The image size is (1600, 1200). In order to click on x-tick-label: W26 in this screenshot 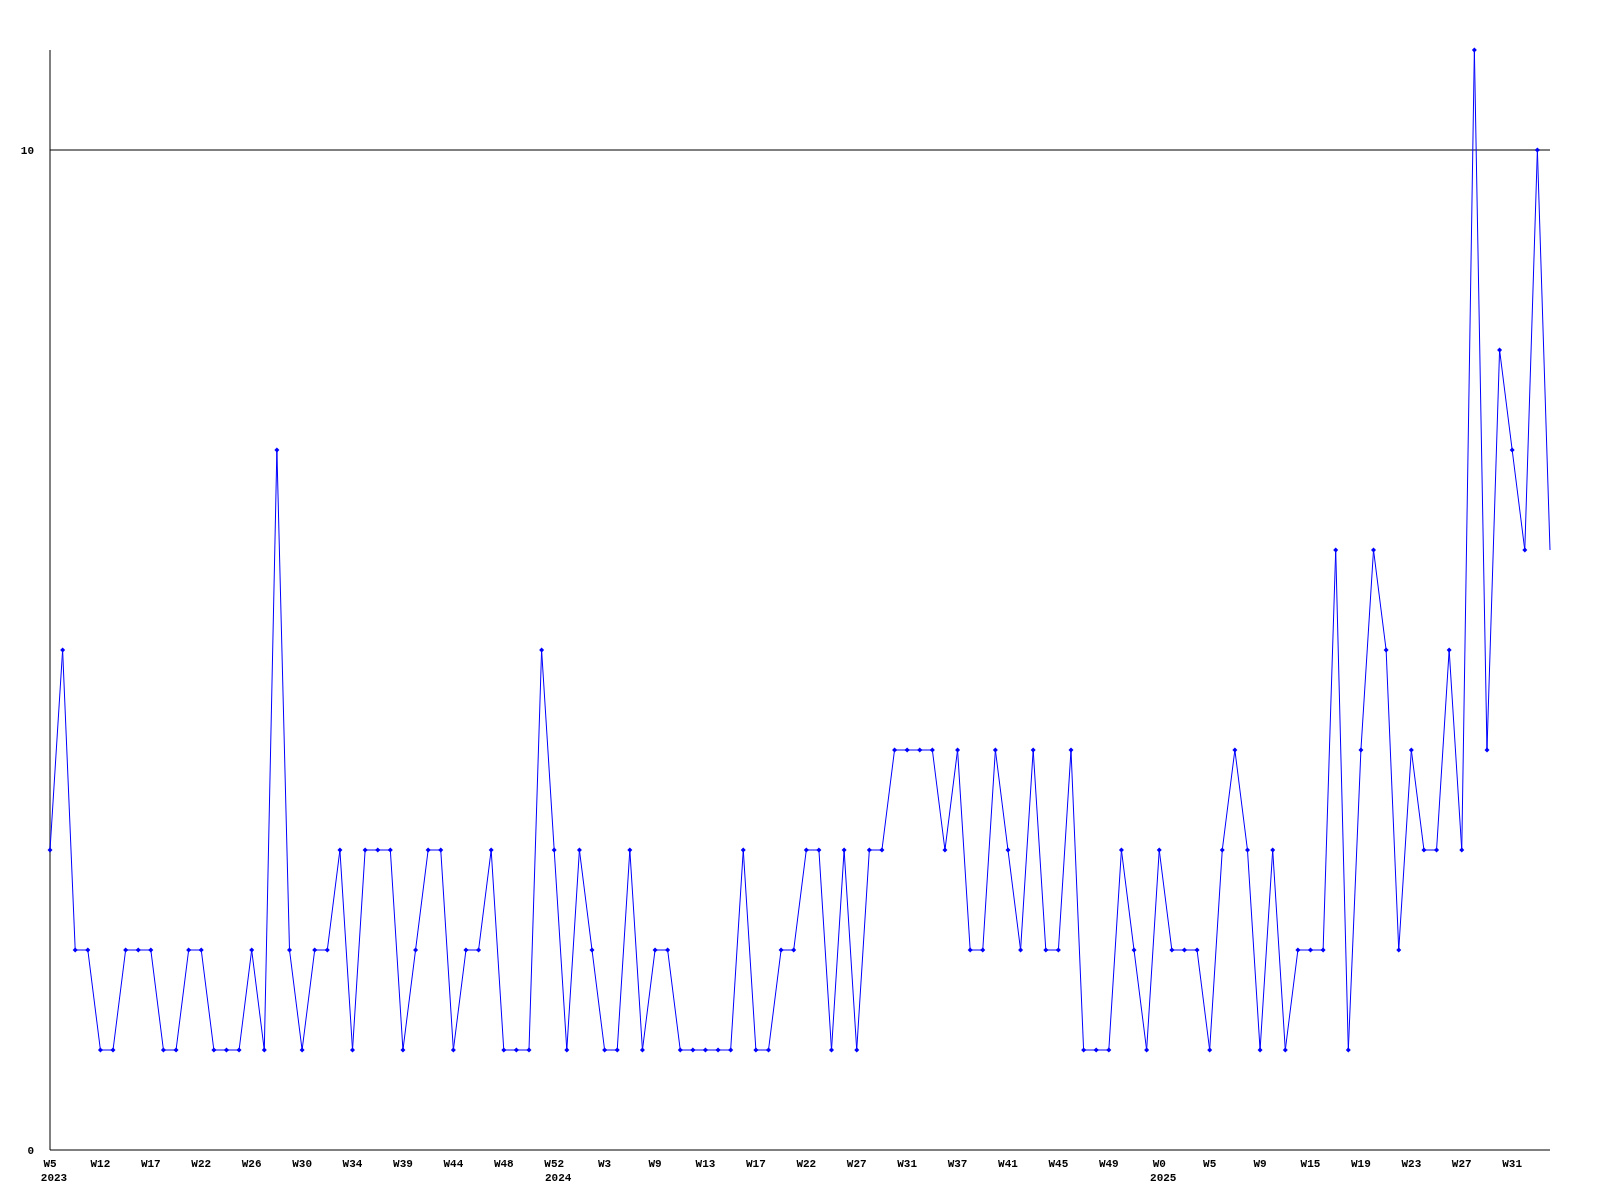, I will do `click(251, 1164)`.